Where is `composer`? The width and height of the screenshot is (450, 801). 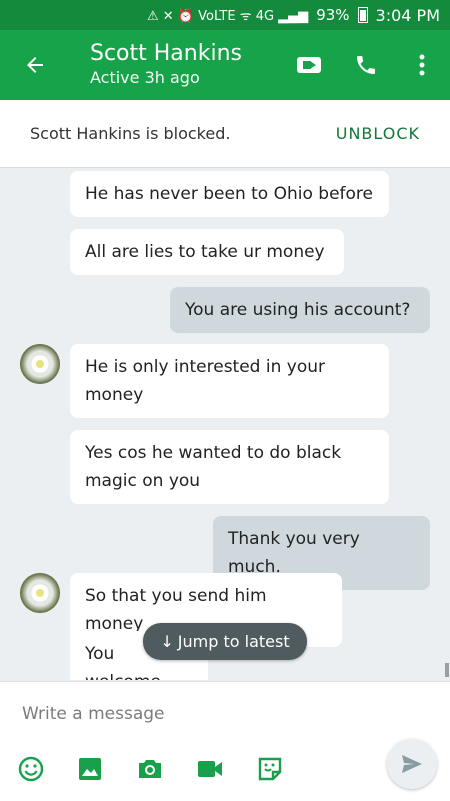
composer is located at coordinates (225, 741).